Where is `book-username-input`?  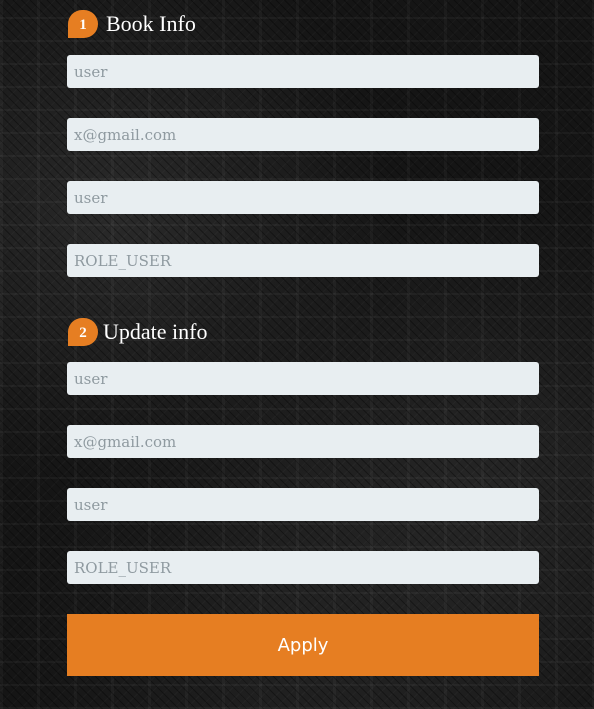 book-username-input is located at coordinates (303, 71).